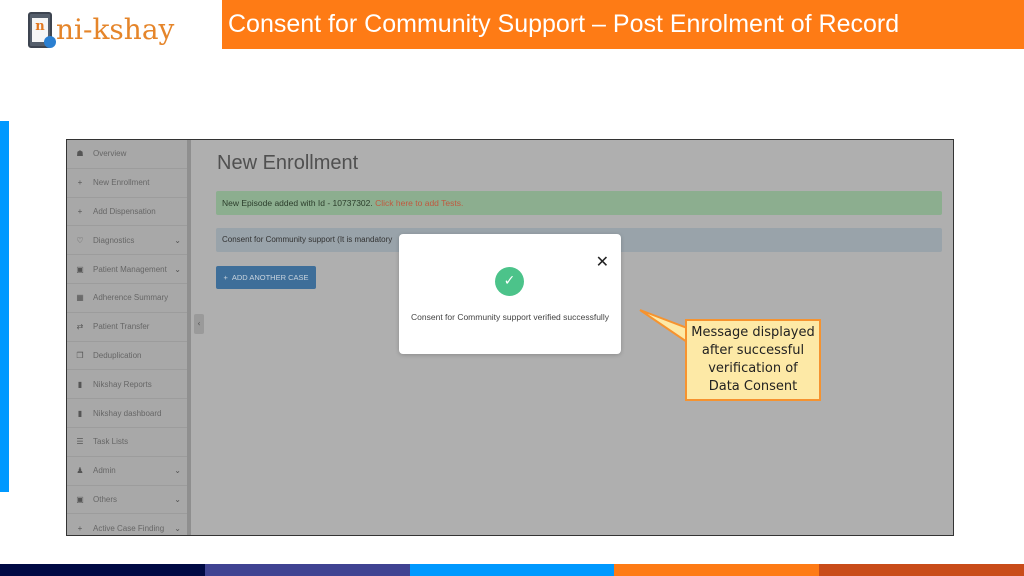  I want to click on sidebar-item-nikshay-reports: ▮ Nikshay Reports, so click(127, 385).